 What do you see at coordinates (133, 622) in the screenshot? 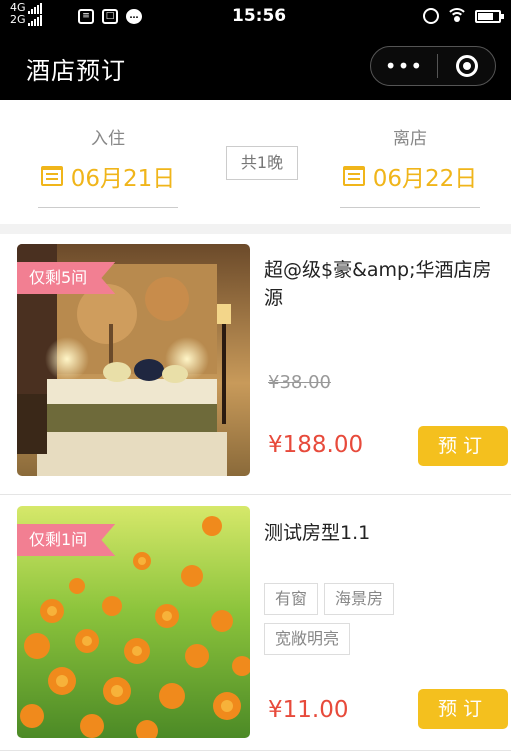
I see `room-photo-flowers: 仅剩1间` at bounding box center [133, 622].